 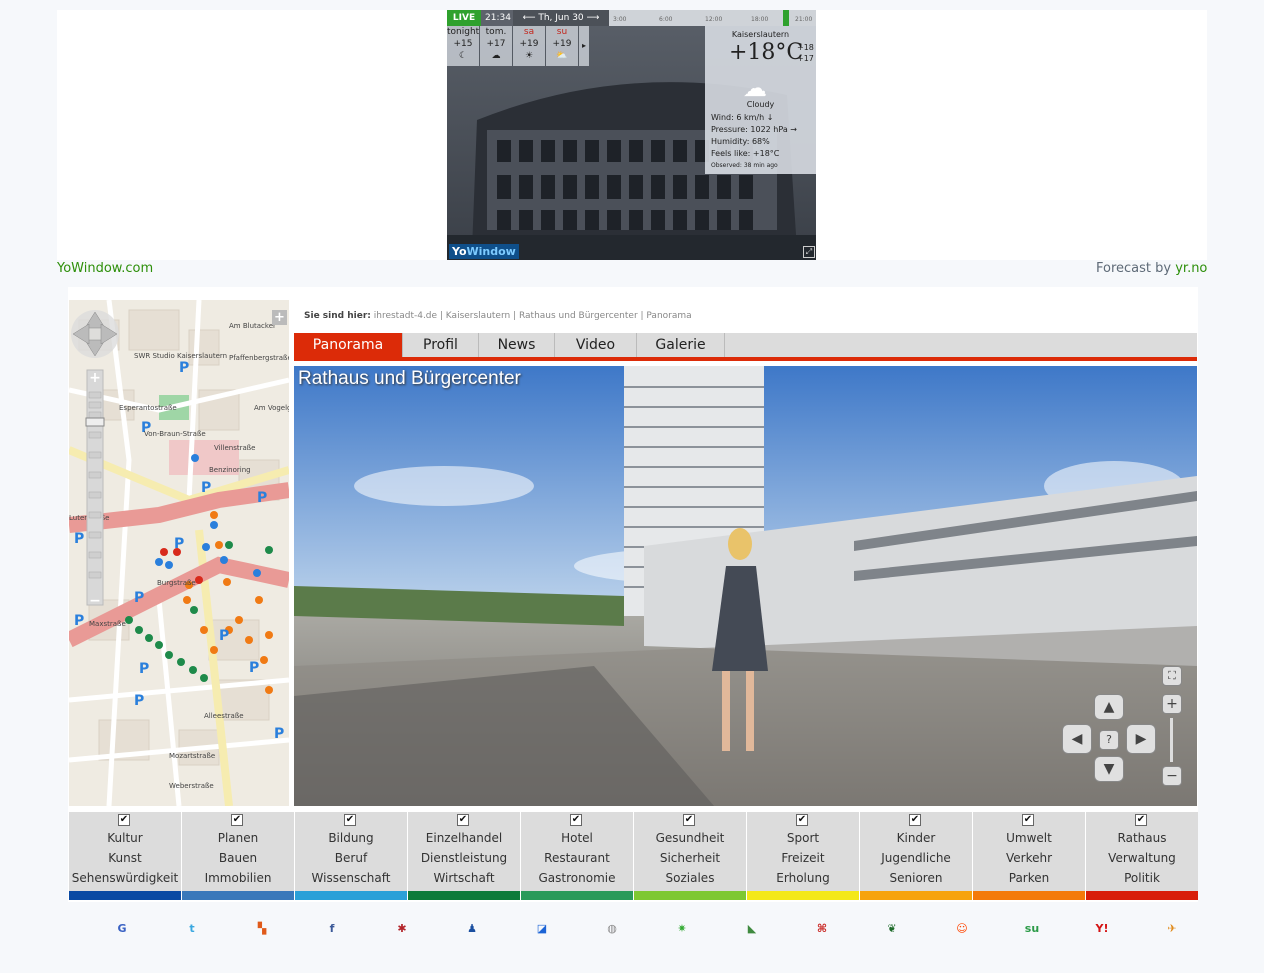 What do you see at coordinates (1029, 878) in the screenshot?
I see `category-label: Parken` at bounding box center [1029, 878].